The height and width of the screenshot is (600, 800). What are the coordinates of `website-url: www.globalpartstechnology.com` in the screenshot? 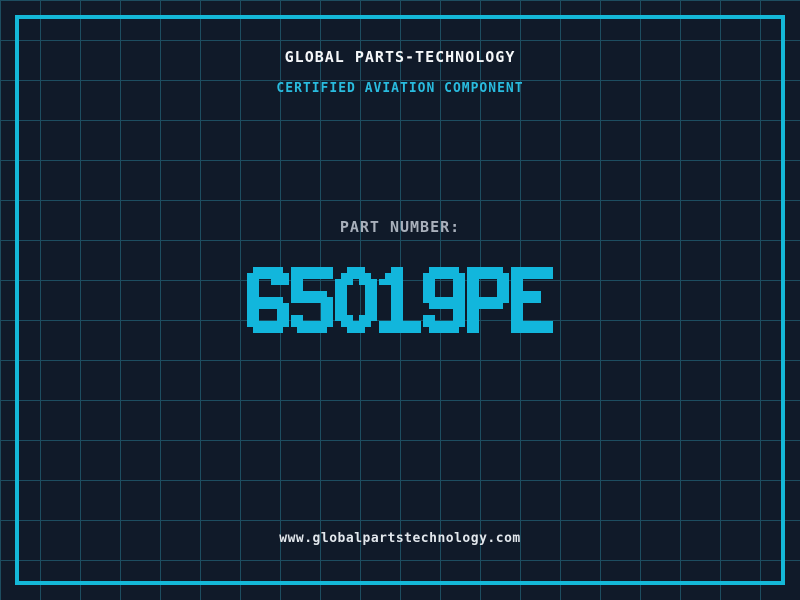 It's located at (400, 538).